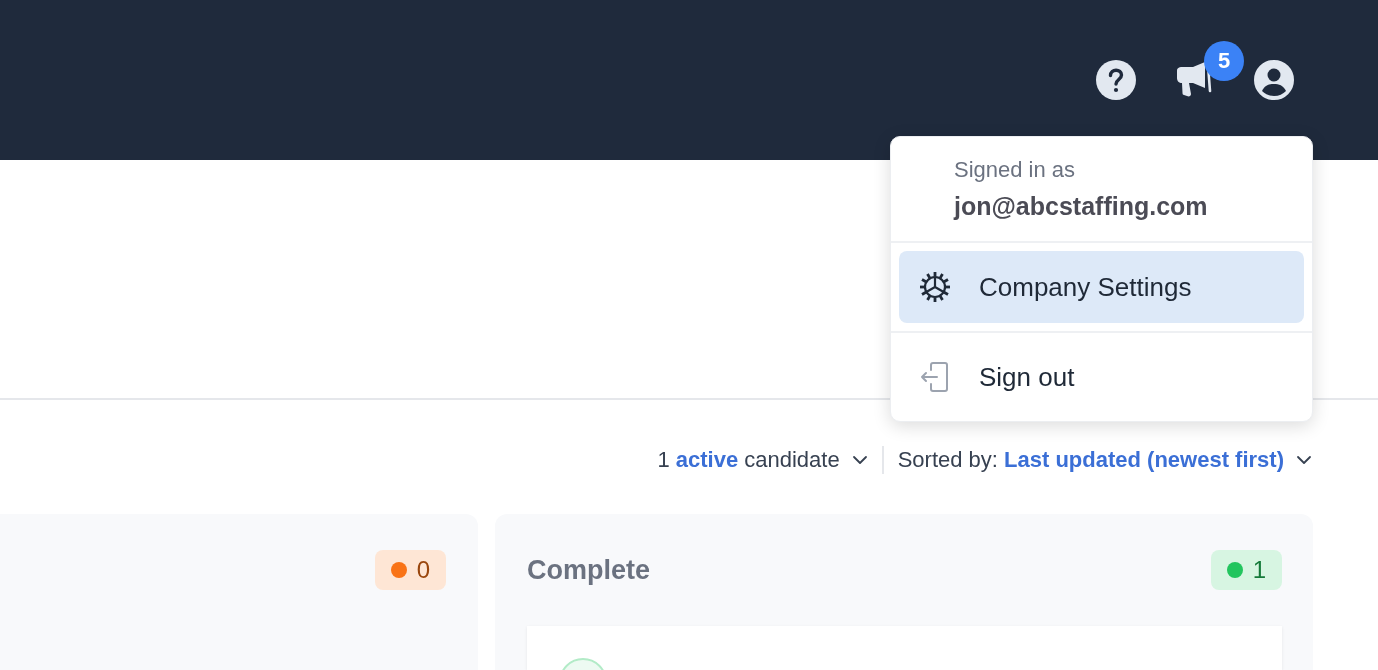 The height and width of the screenshot is (670, 1378). What do you see at coordinates (1116, 80) in the screenshot?
I see `help-icon` at bounding box center [1116, 80].